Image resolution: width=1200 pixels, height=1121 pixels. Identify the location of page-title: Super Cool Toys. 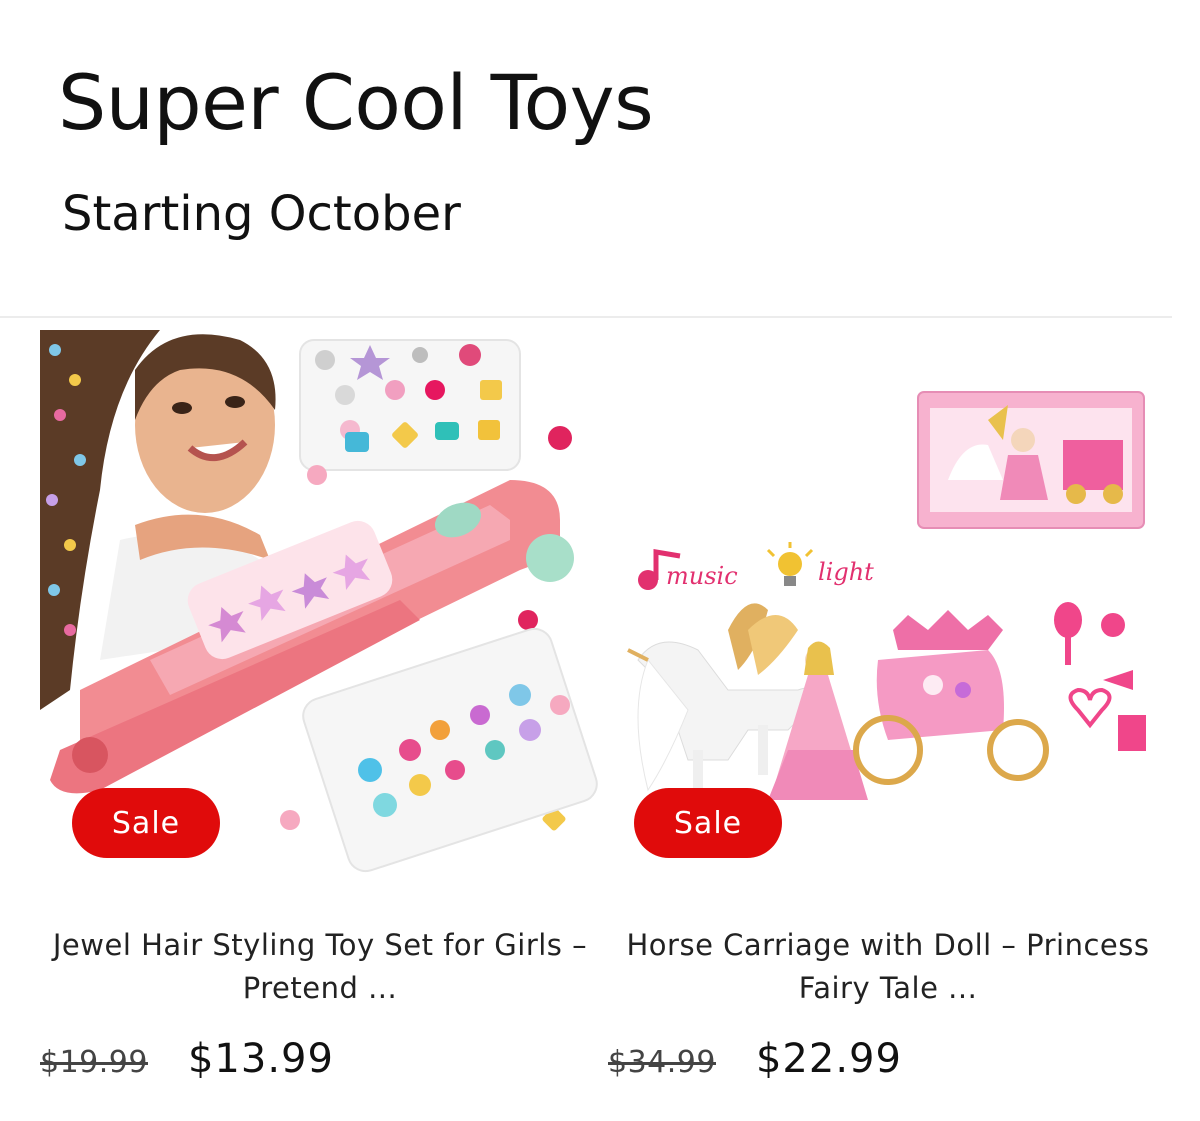
(356, 102).